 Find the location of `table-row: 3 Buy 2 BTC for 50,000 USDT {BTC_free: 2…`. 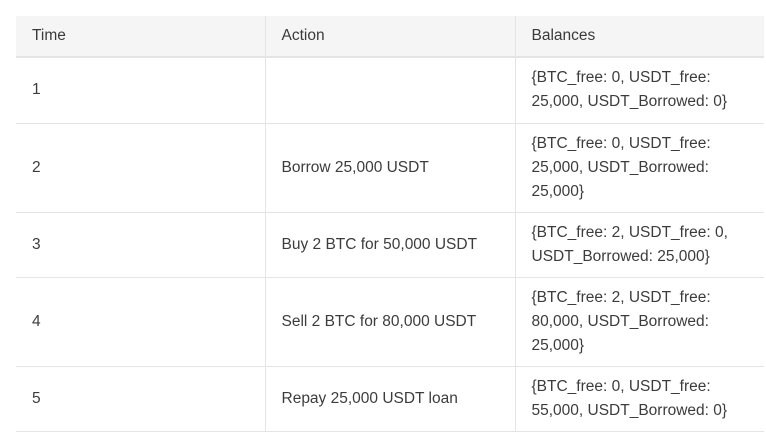

table-row: 3 Buy 2 BTC for 50,000 USDT {BTC_free: 2… is located at coordinates (390, 245).